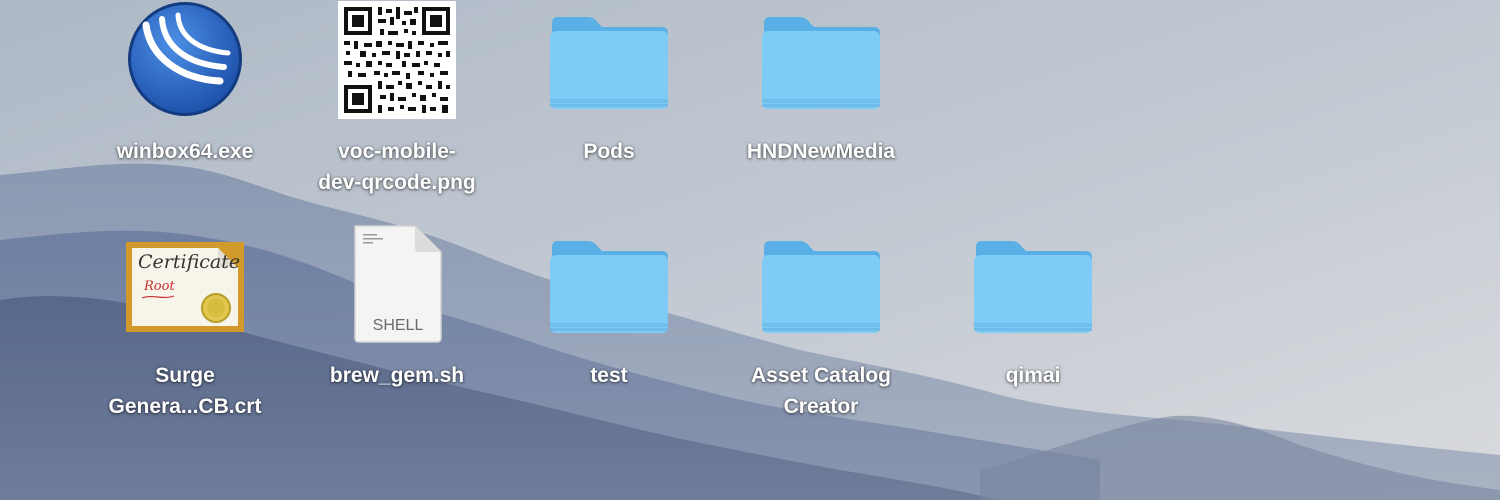 The width and height of the screenshot is (1500, 500). I want to click on item-label: brew_gem.sh, so click(397, 375).